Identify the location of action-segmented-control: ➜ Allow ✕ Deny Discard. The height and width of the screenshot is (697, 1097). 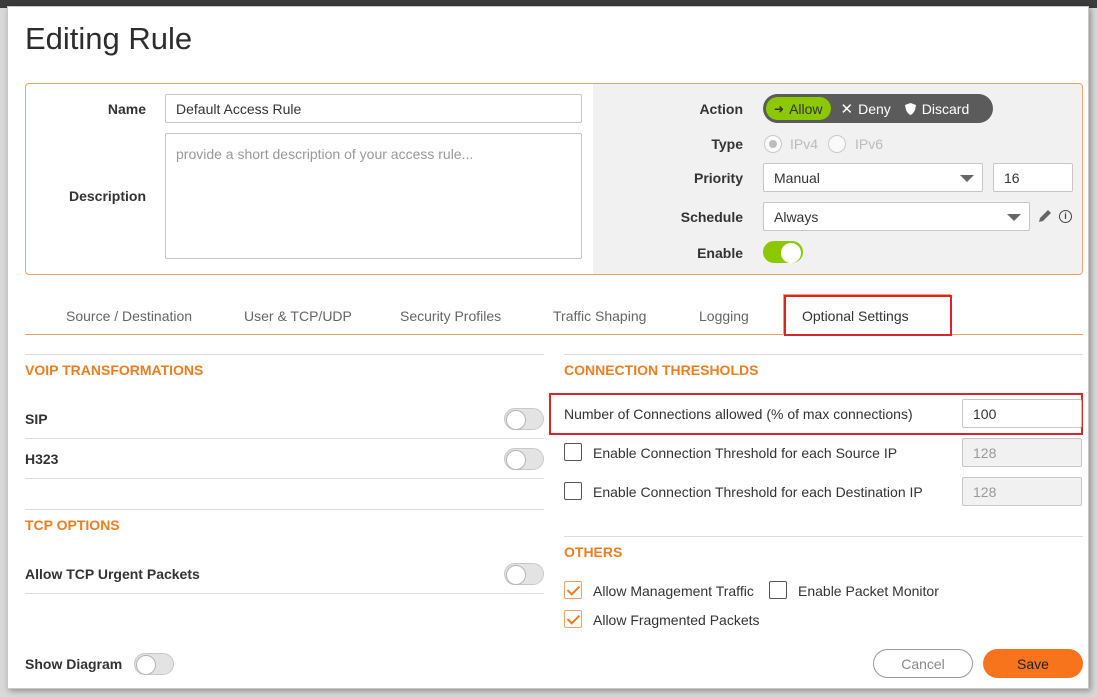
(878, 108).